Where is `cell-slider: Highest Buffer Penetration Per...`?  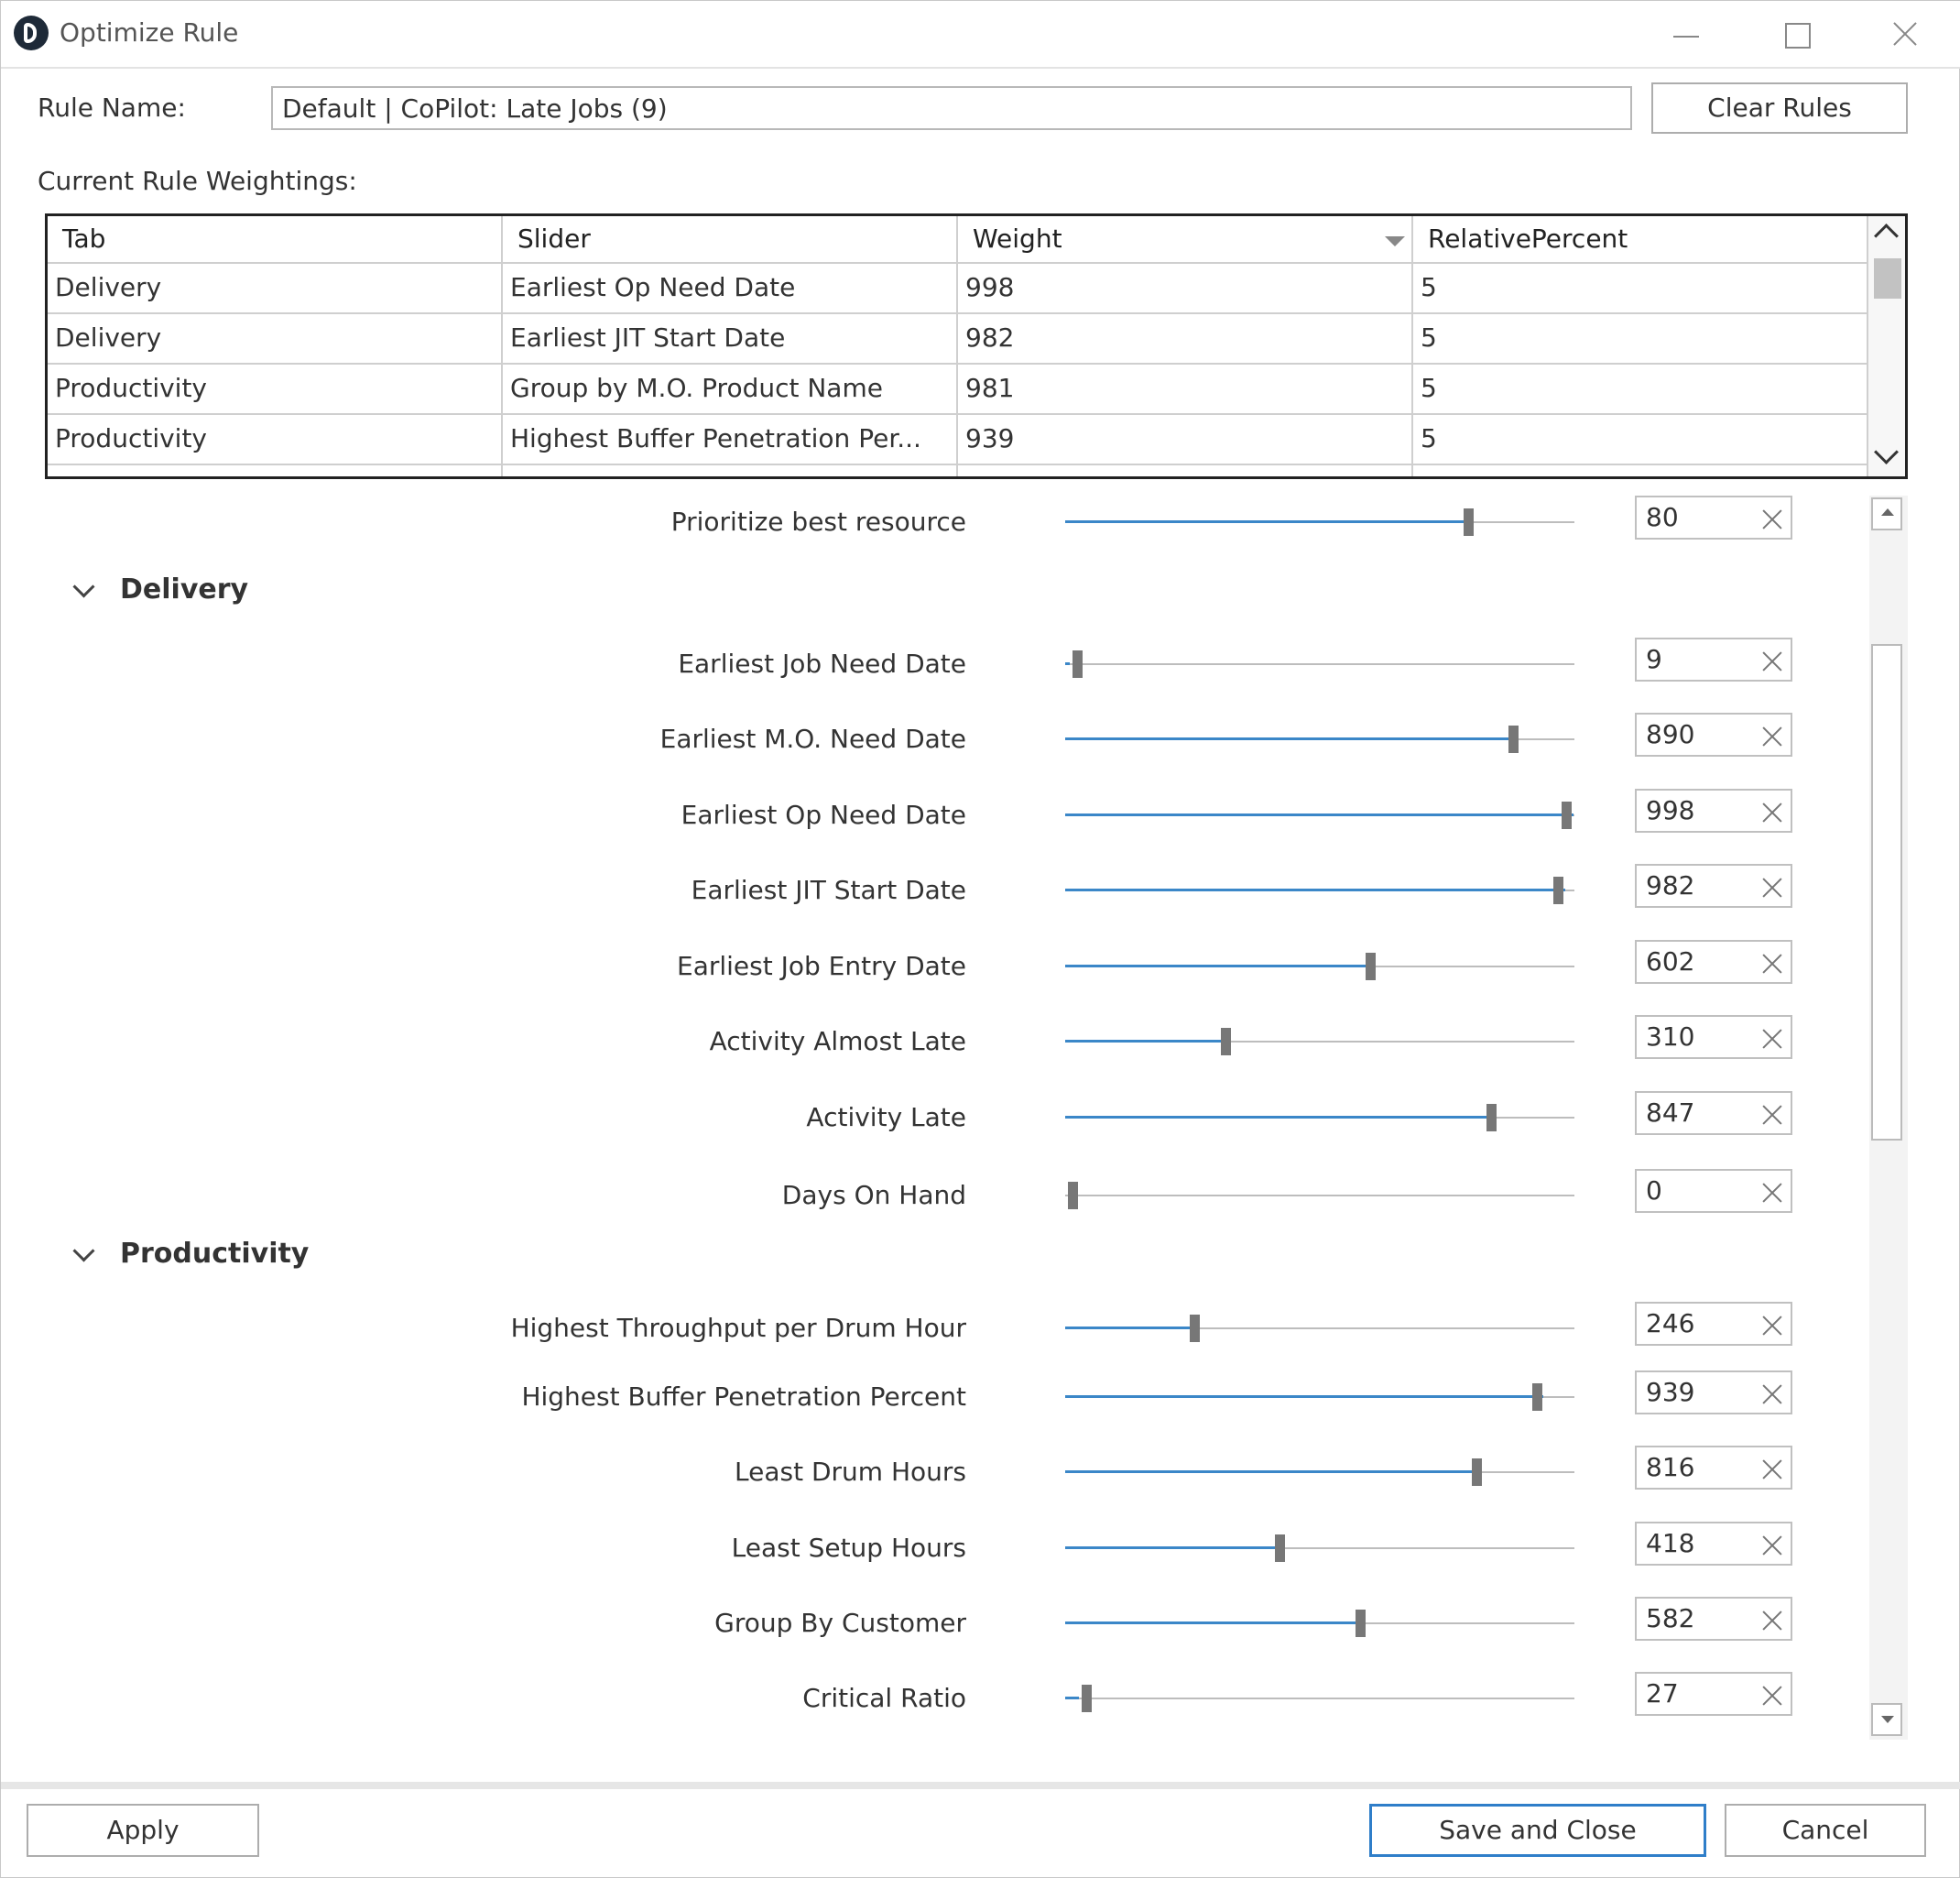 cell-slider: Highest Buffer Penetration Per... is located at coordinates (730, 438).